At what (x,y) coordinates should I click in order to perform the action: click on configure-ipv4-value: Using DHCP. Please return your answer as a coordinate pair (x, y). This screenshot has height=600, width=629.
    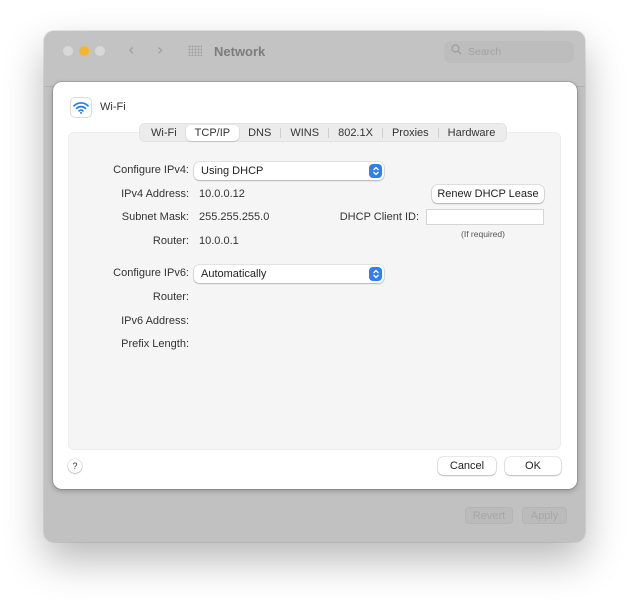
    Looking at the image, I should click on (232, 171).